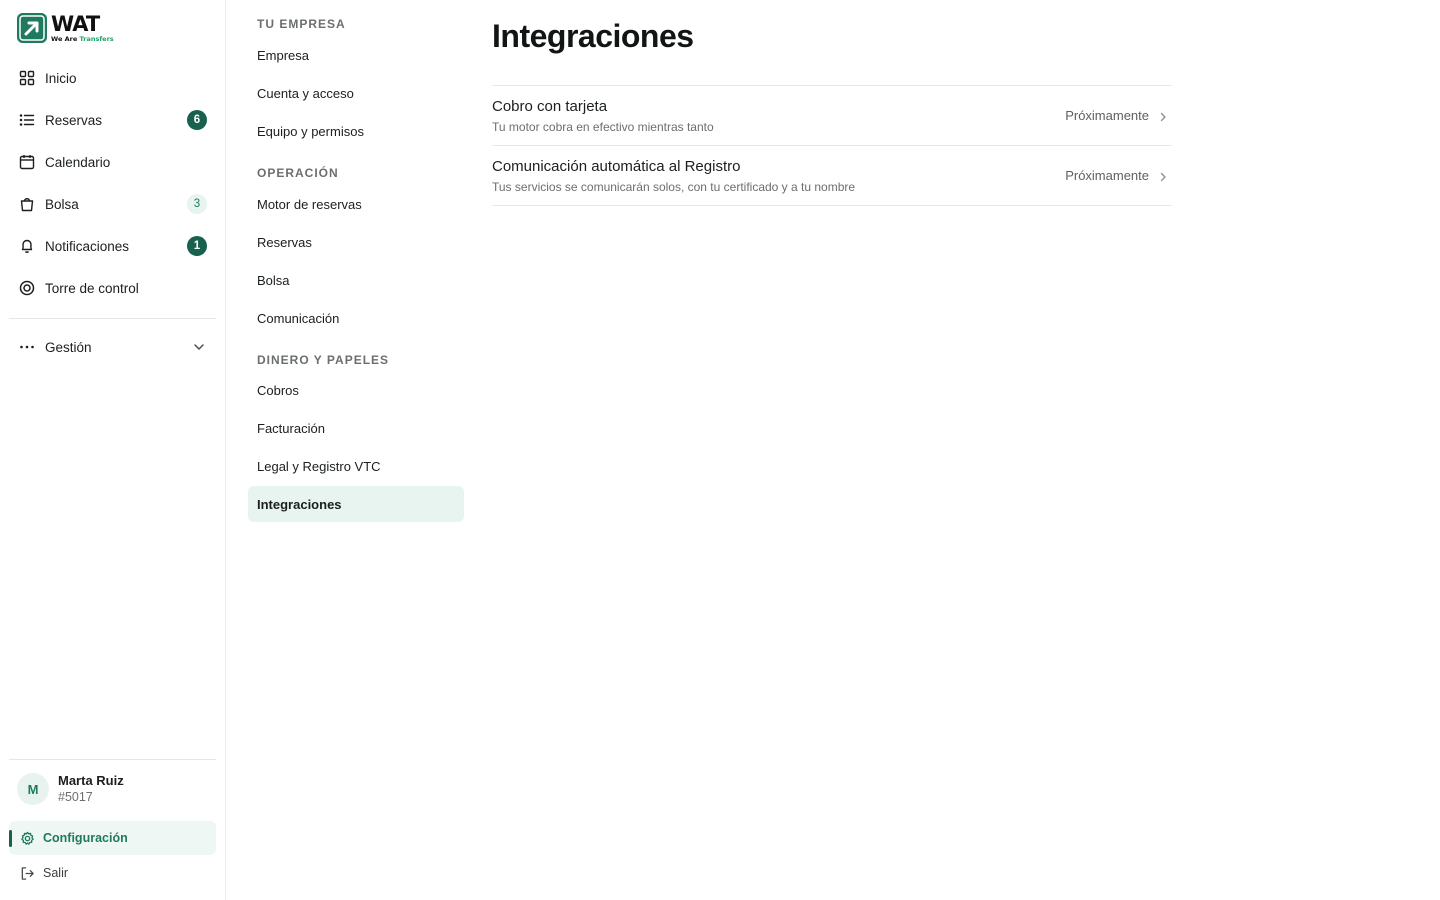 The height and width of the screenshot is (900, 1440). What do you see at coordinates (27, 78) in the screenshot?
I see `grid-icon` at bounding box center [27, 78].